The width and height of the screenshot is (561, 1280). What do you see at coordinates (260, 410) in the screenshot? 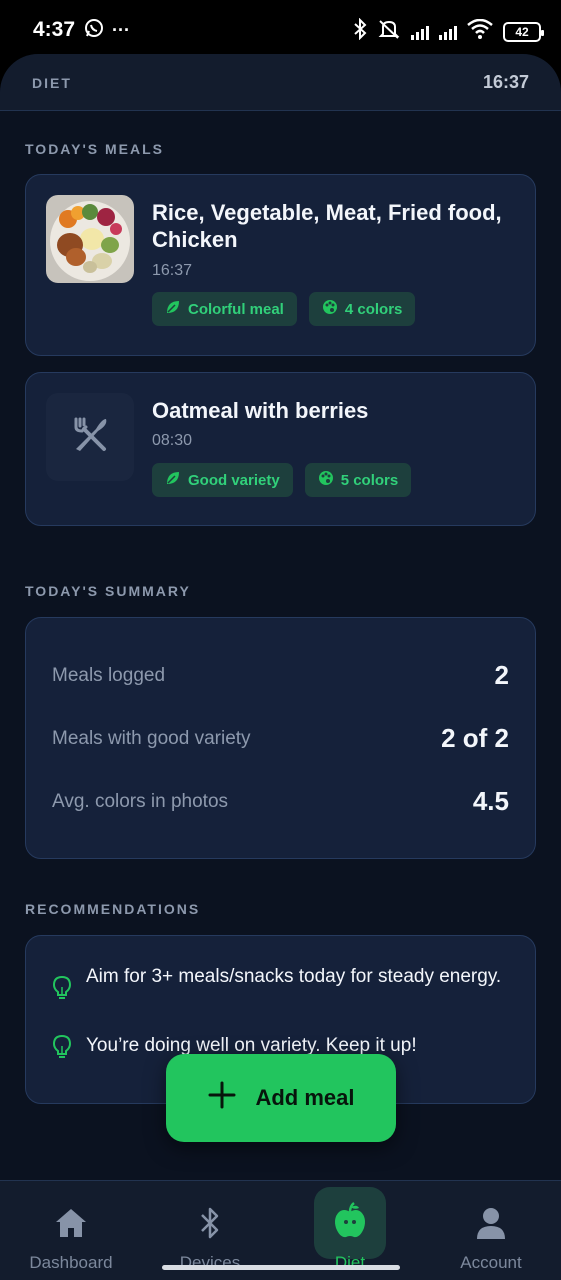
I see `meal-name: Oatmeal with berries` at bounding box center [260, 410].